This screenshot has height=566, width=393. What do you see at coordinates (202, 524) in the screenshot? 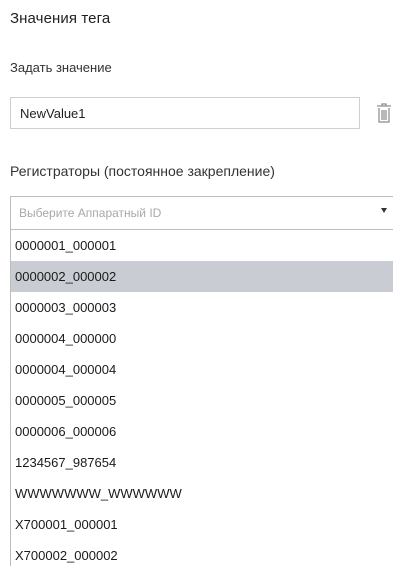
I see `dropdown-option: X700001_000001` at bounding box center [202, 524].